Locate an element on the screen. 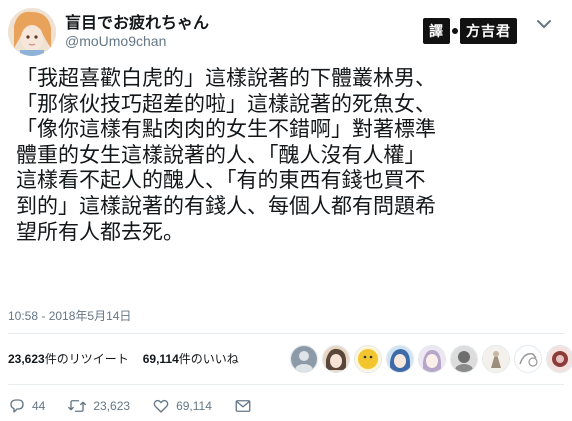 This screenshot has height=421, width=572. reply-icon is located at coordinates (17, 406).